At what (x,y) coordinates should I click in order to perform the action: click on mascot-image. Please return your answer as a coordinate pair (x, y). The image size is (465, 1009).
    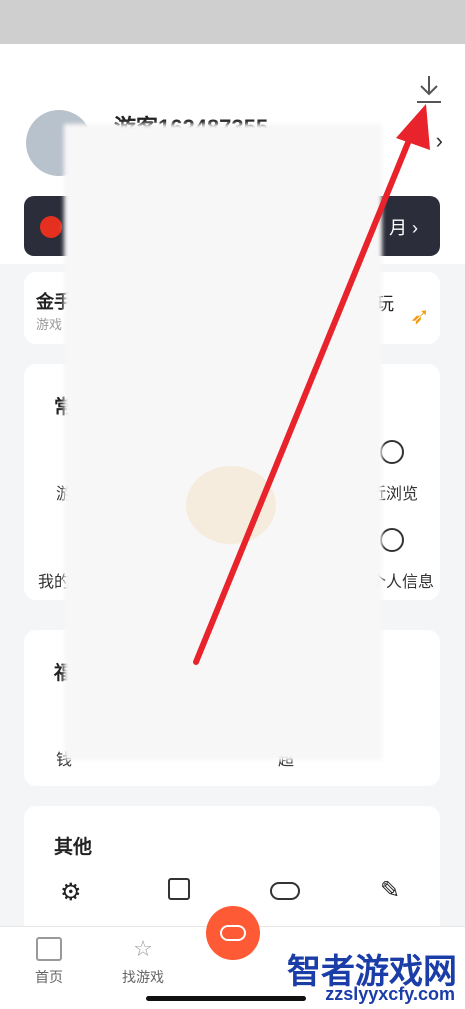
    Looking at the image, I should click on (231, 505).